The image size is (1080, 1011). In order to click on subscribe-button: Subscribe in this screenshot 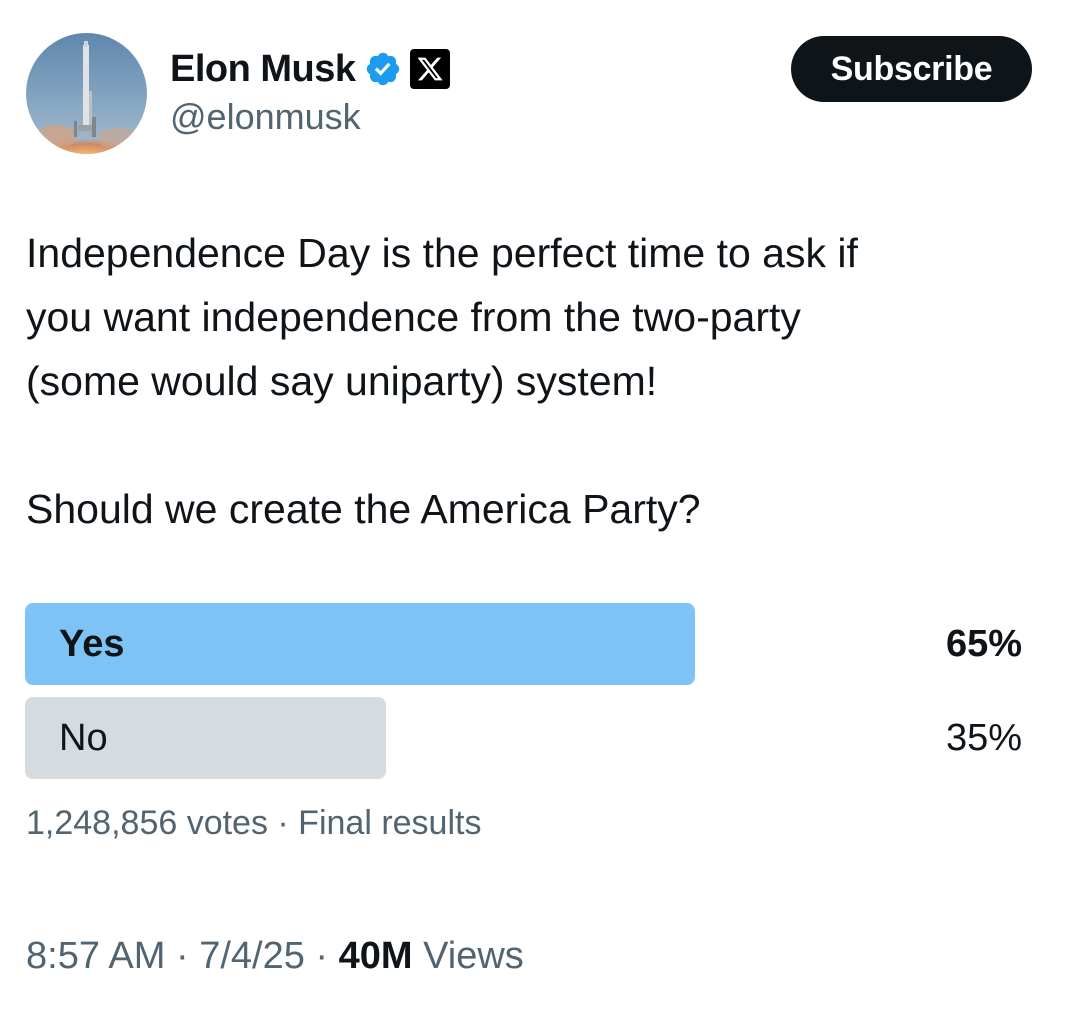, I will do `click(911, 69)`.